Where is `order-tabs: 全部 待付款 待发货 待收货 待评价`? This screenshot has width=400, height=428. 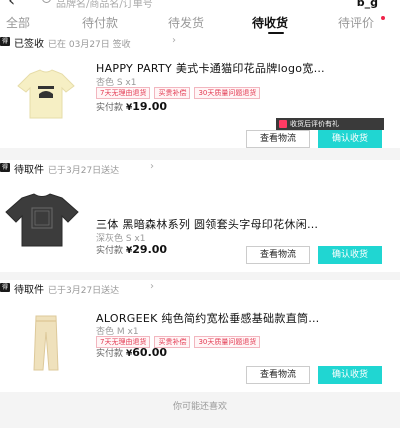
order-tabs: 全部 待付款 待发货 待收货 待评价 is located at coordinates (200, 23).